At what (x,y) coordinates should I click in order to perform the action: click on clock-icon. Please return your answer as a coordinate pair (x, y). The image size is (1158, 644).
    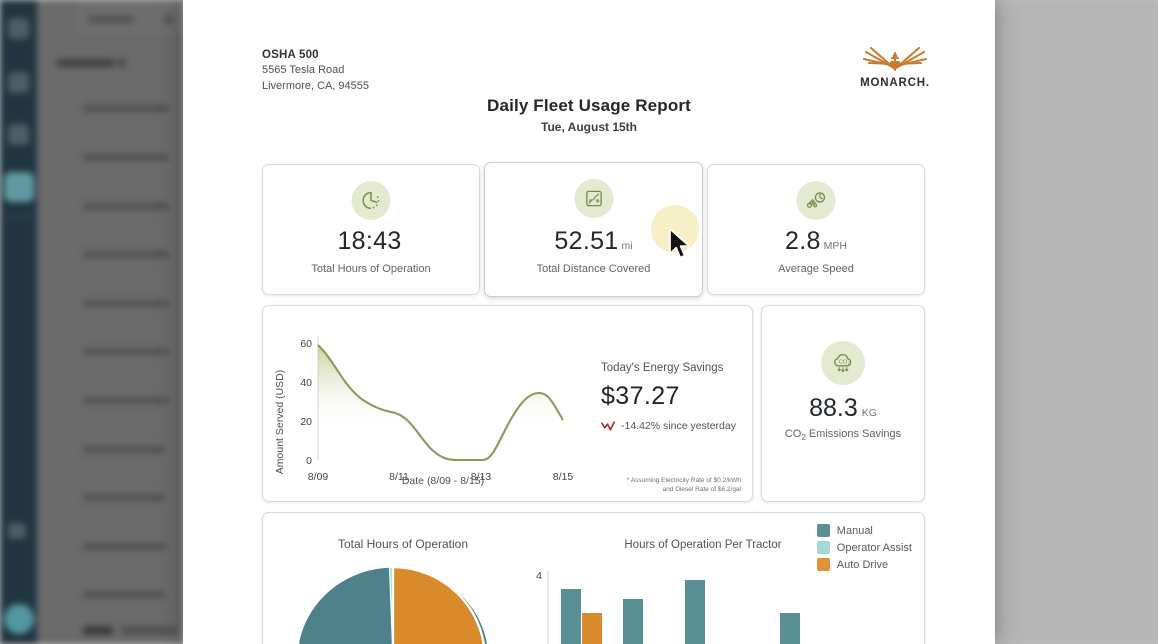
    Looking at the image, I should click on (371, 200).